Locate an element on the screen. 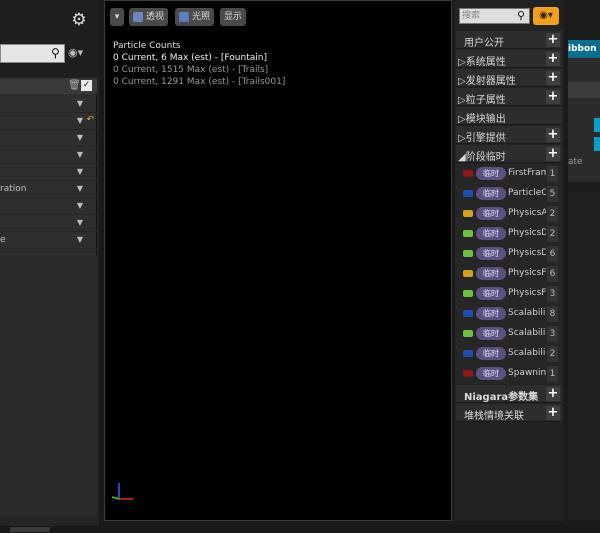 The width and height of the screenshot is (600, 533). eye-filter-dropdown-icon: ◉▾ is located at coordinates (546, 16).